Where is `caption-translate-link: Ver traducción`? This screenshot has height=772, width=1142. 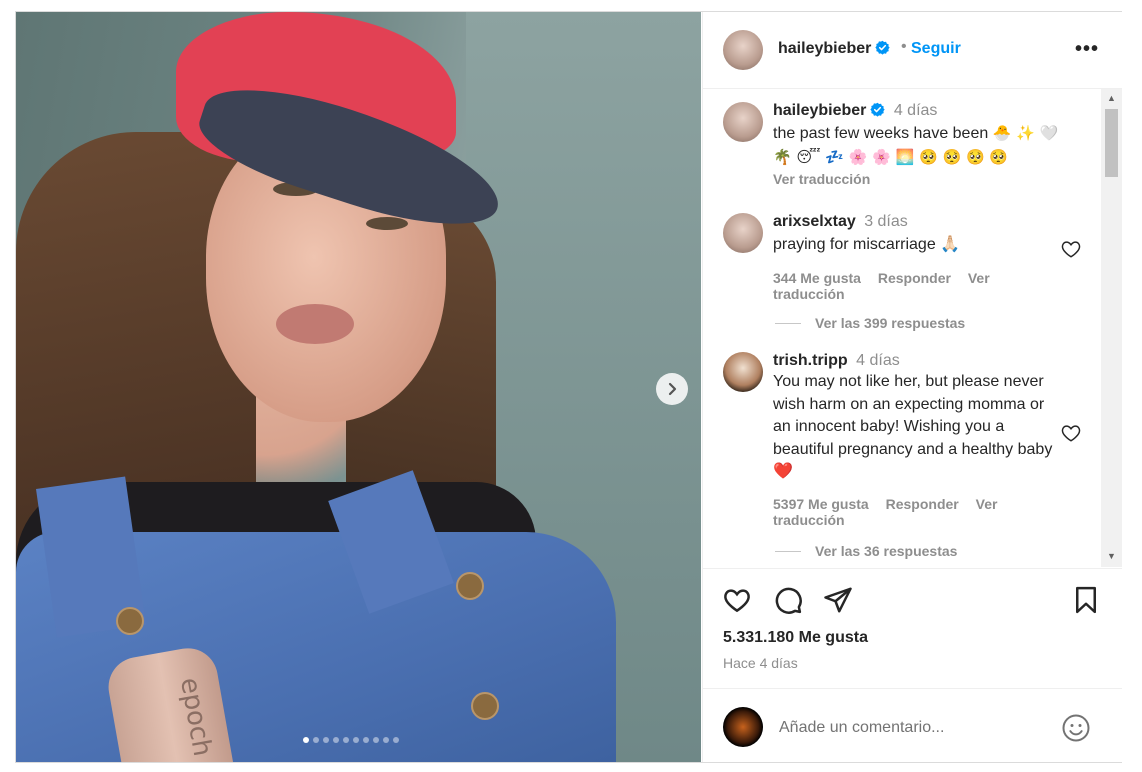
caption-translate-link: Ver traducción is located at coordinates (923, 179).